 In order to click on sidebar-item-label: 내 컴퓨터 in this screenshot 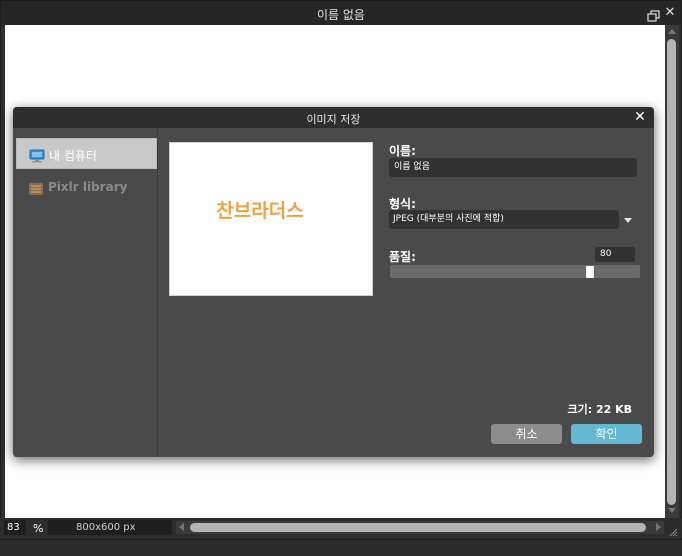, I will do `click(73, 156)`.